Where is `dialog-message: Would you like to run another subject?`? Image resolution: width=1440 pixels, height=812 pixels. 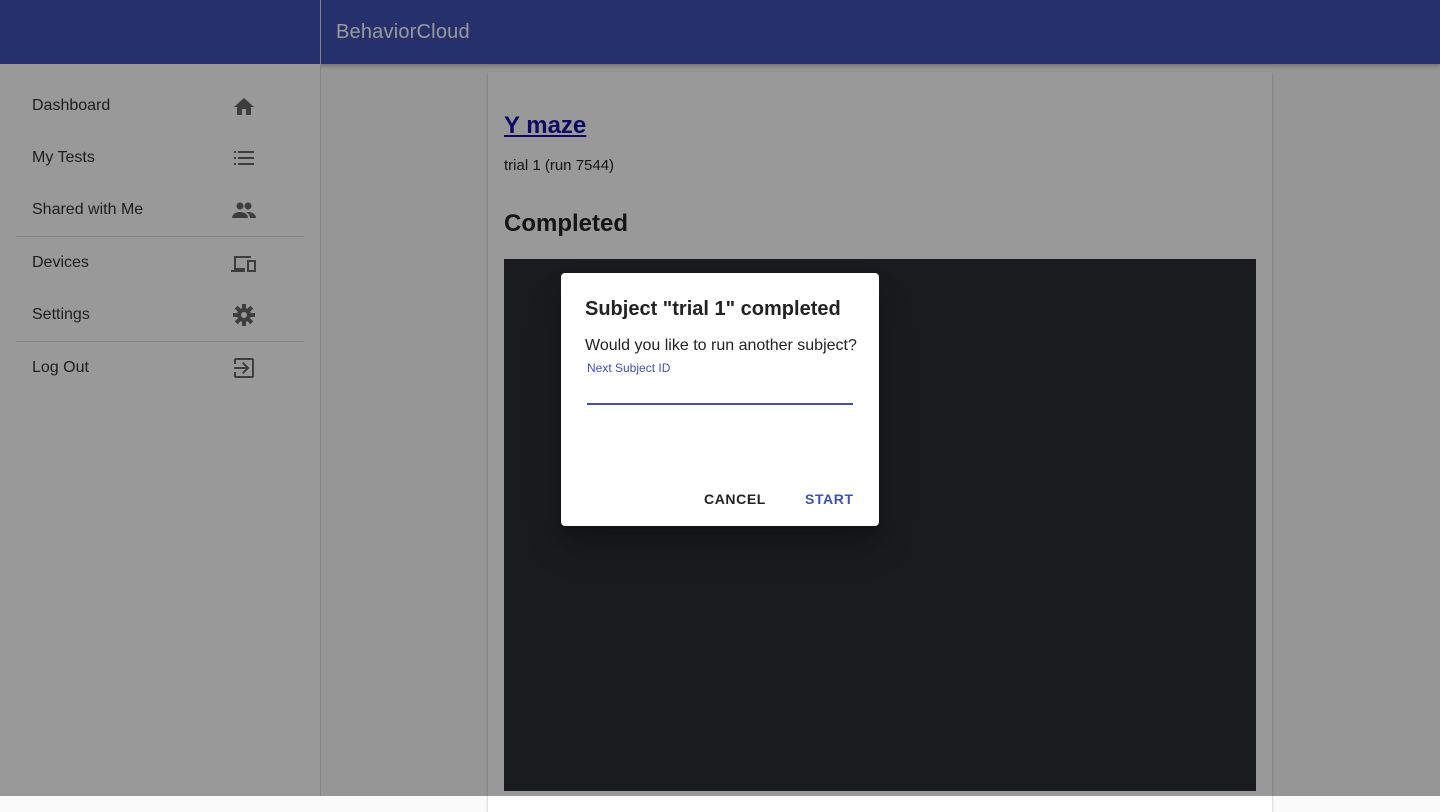
dialog-message: Would you like to run another subject? is located at coordinates (721, 345).